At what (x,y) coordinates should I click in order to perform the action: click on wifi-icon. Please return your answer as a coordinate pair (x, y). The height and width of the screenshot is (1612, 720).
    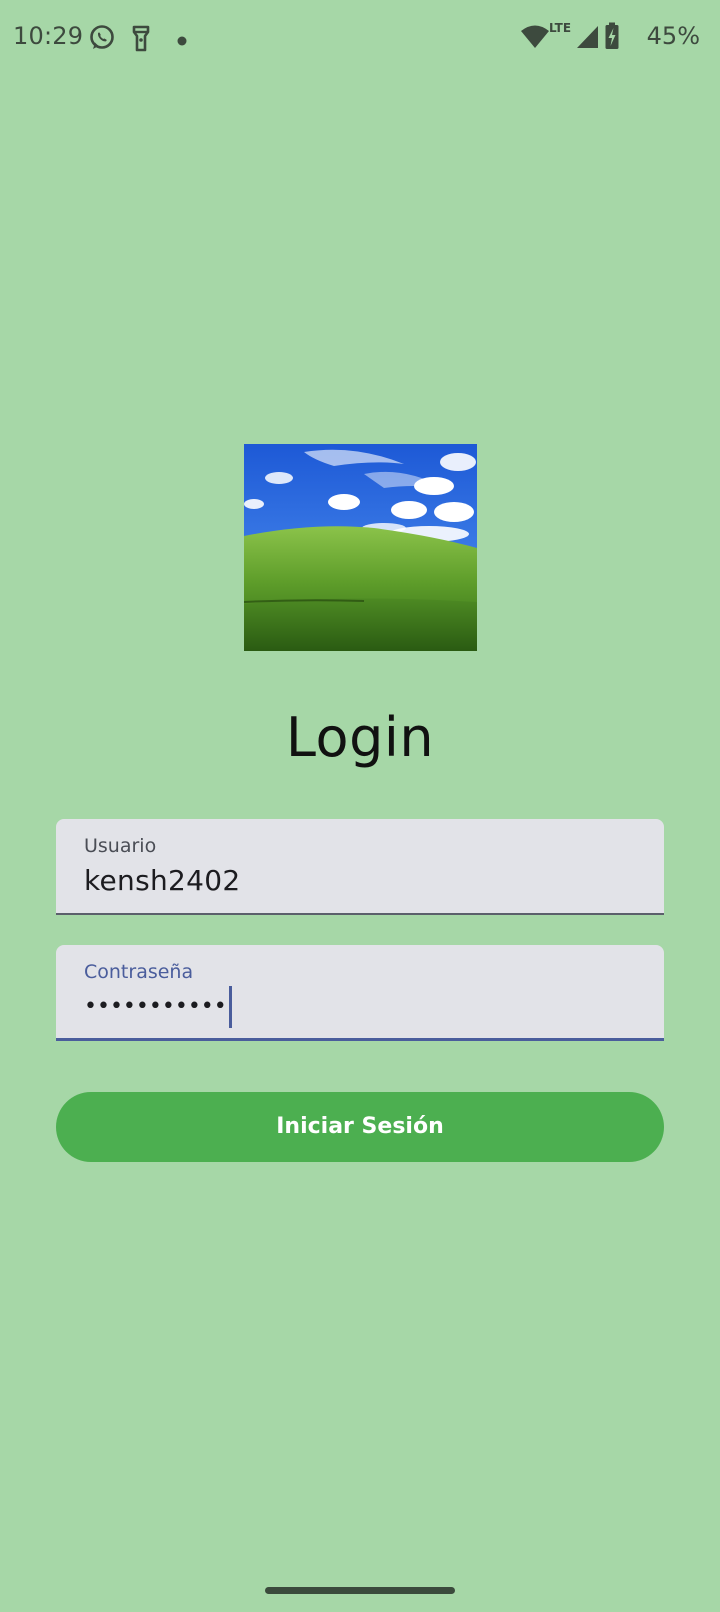
    Looking at the image, I should click on (535, 39).